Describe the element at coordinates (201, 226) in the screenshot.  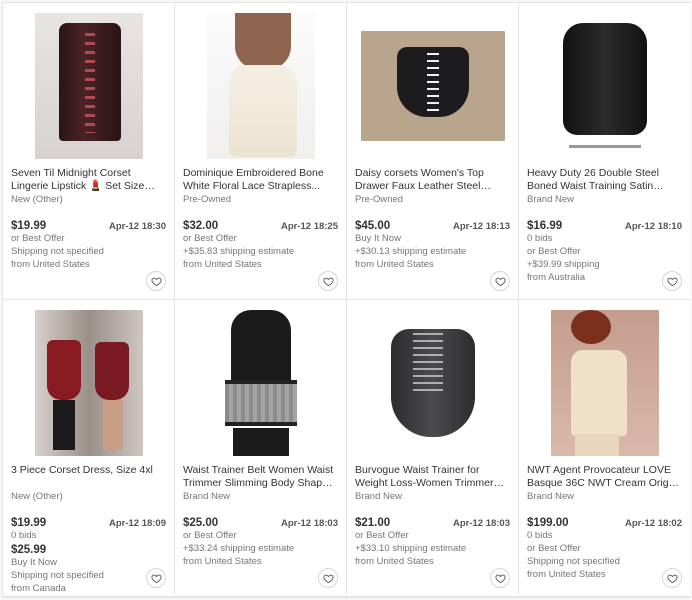
I see `listing-price: $32.00` at that location.